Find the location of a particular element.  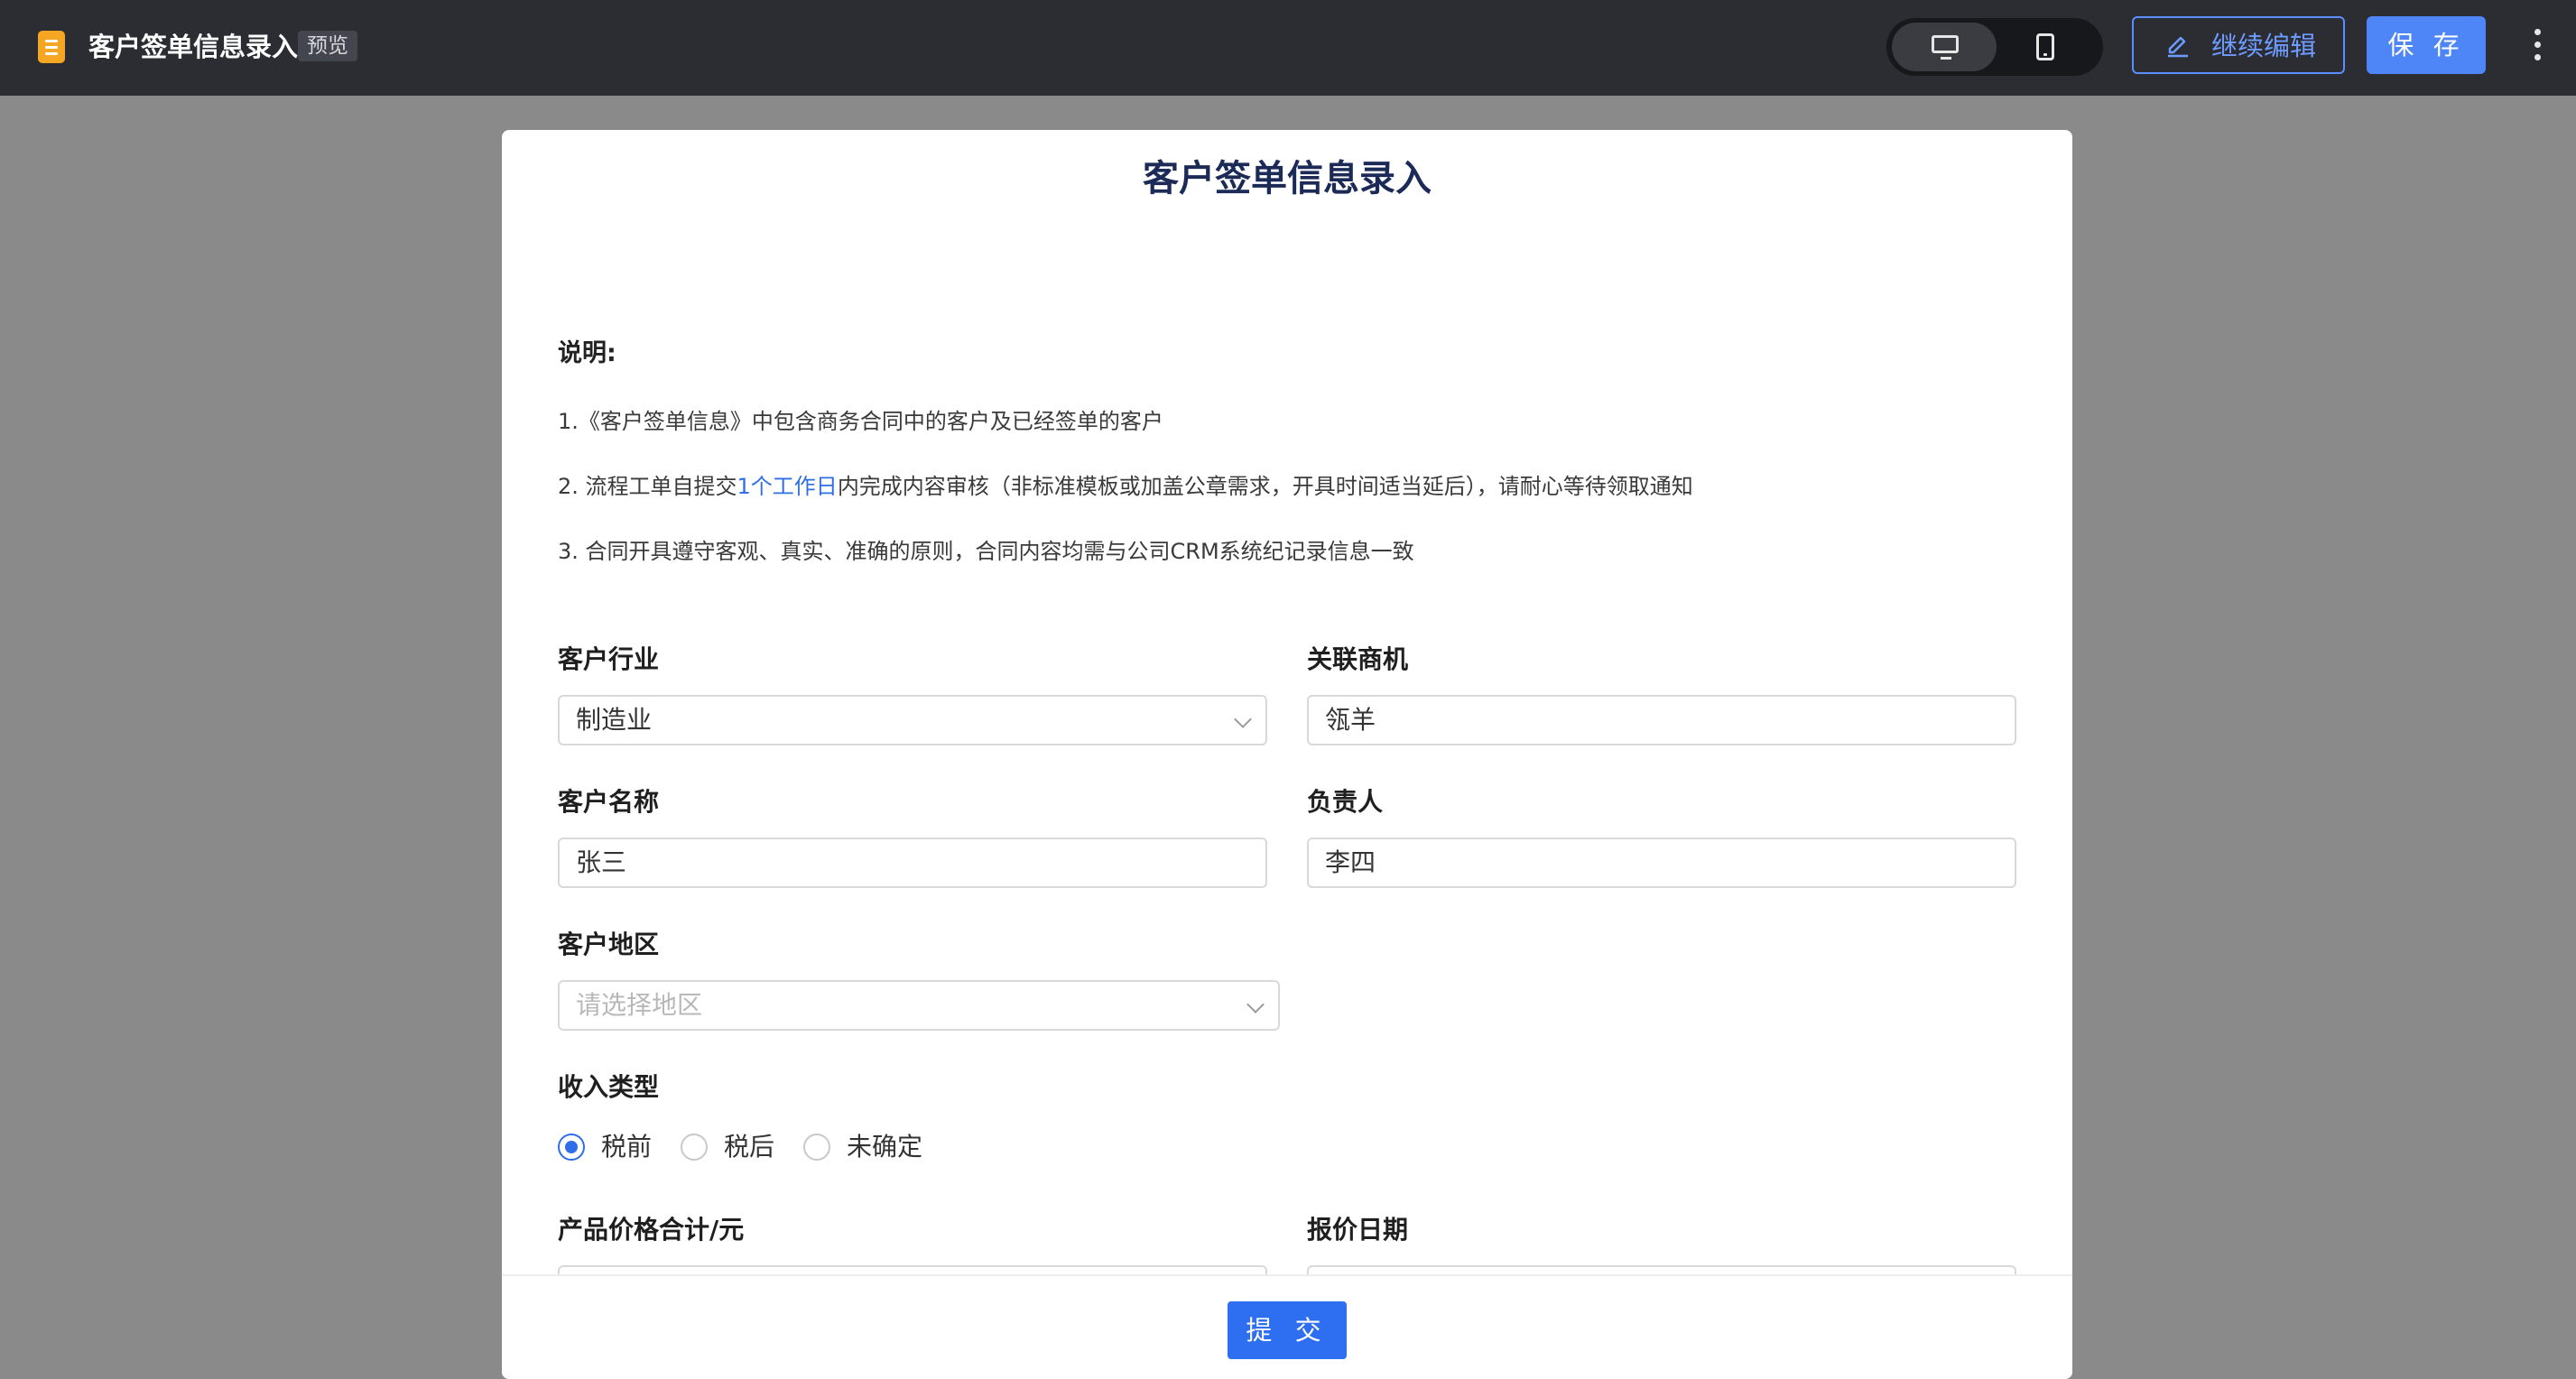

customer-name-input: 张三 is located at coordinates (912, 863).